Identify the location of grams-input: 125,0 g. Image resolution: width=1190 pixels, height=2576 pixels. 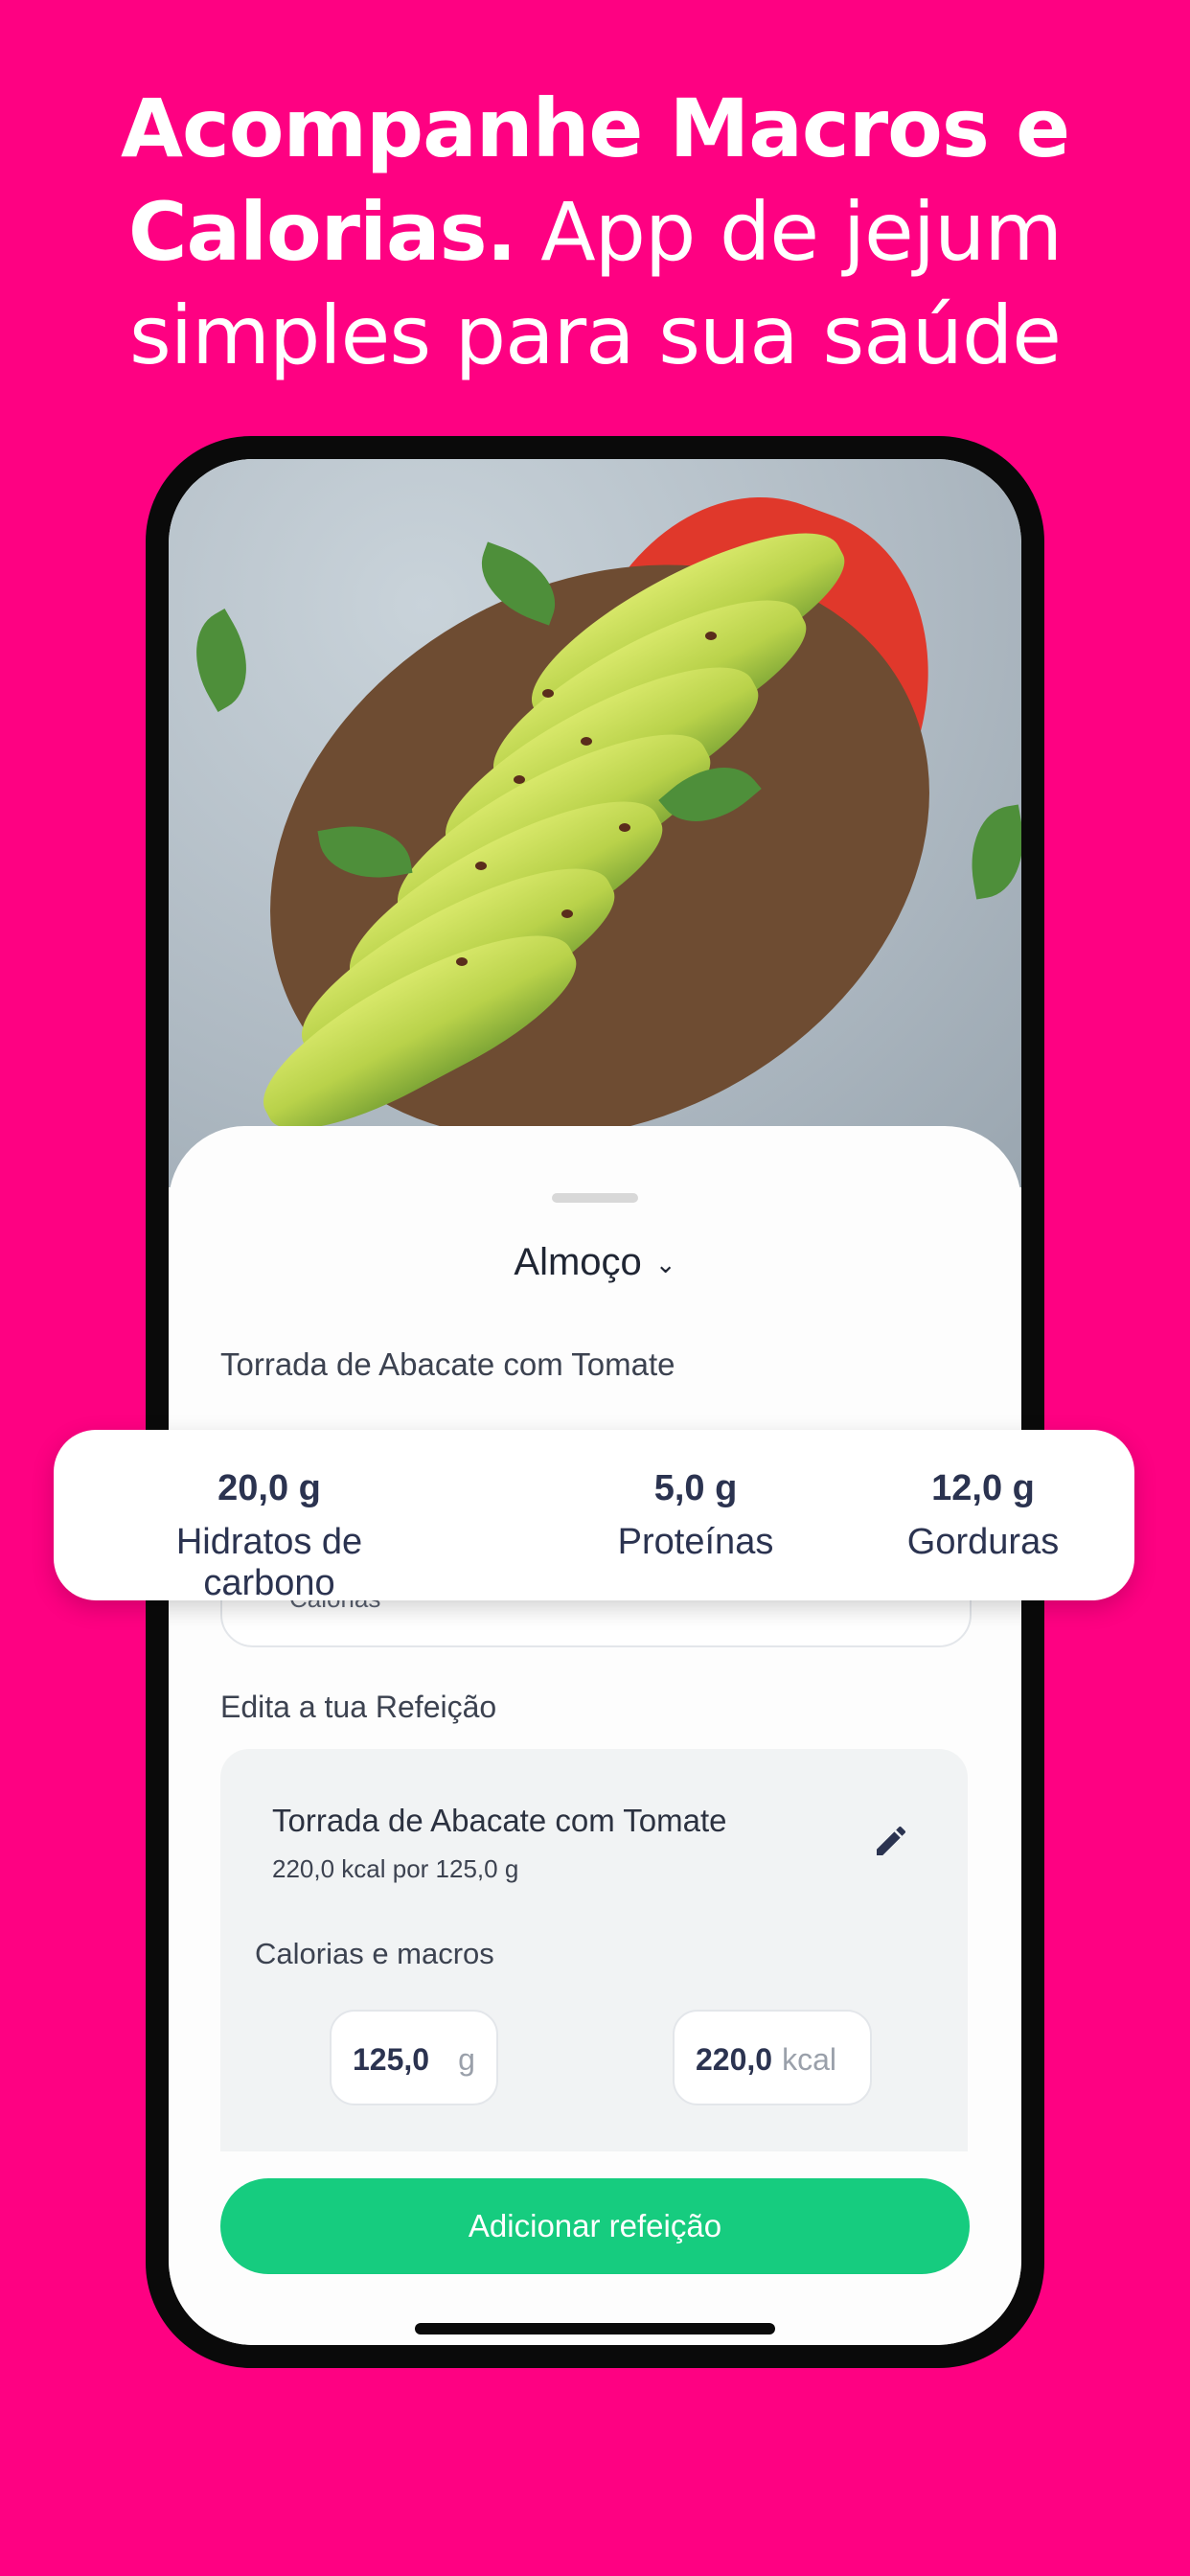
(414, 2057).